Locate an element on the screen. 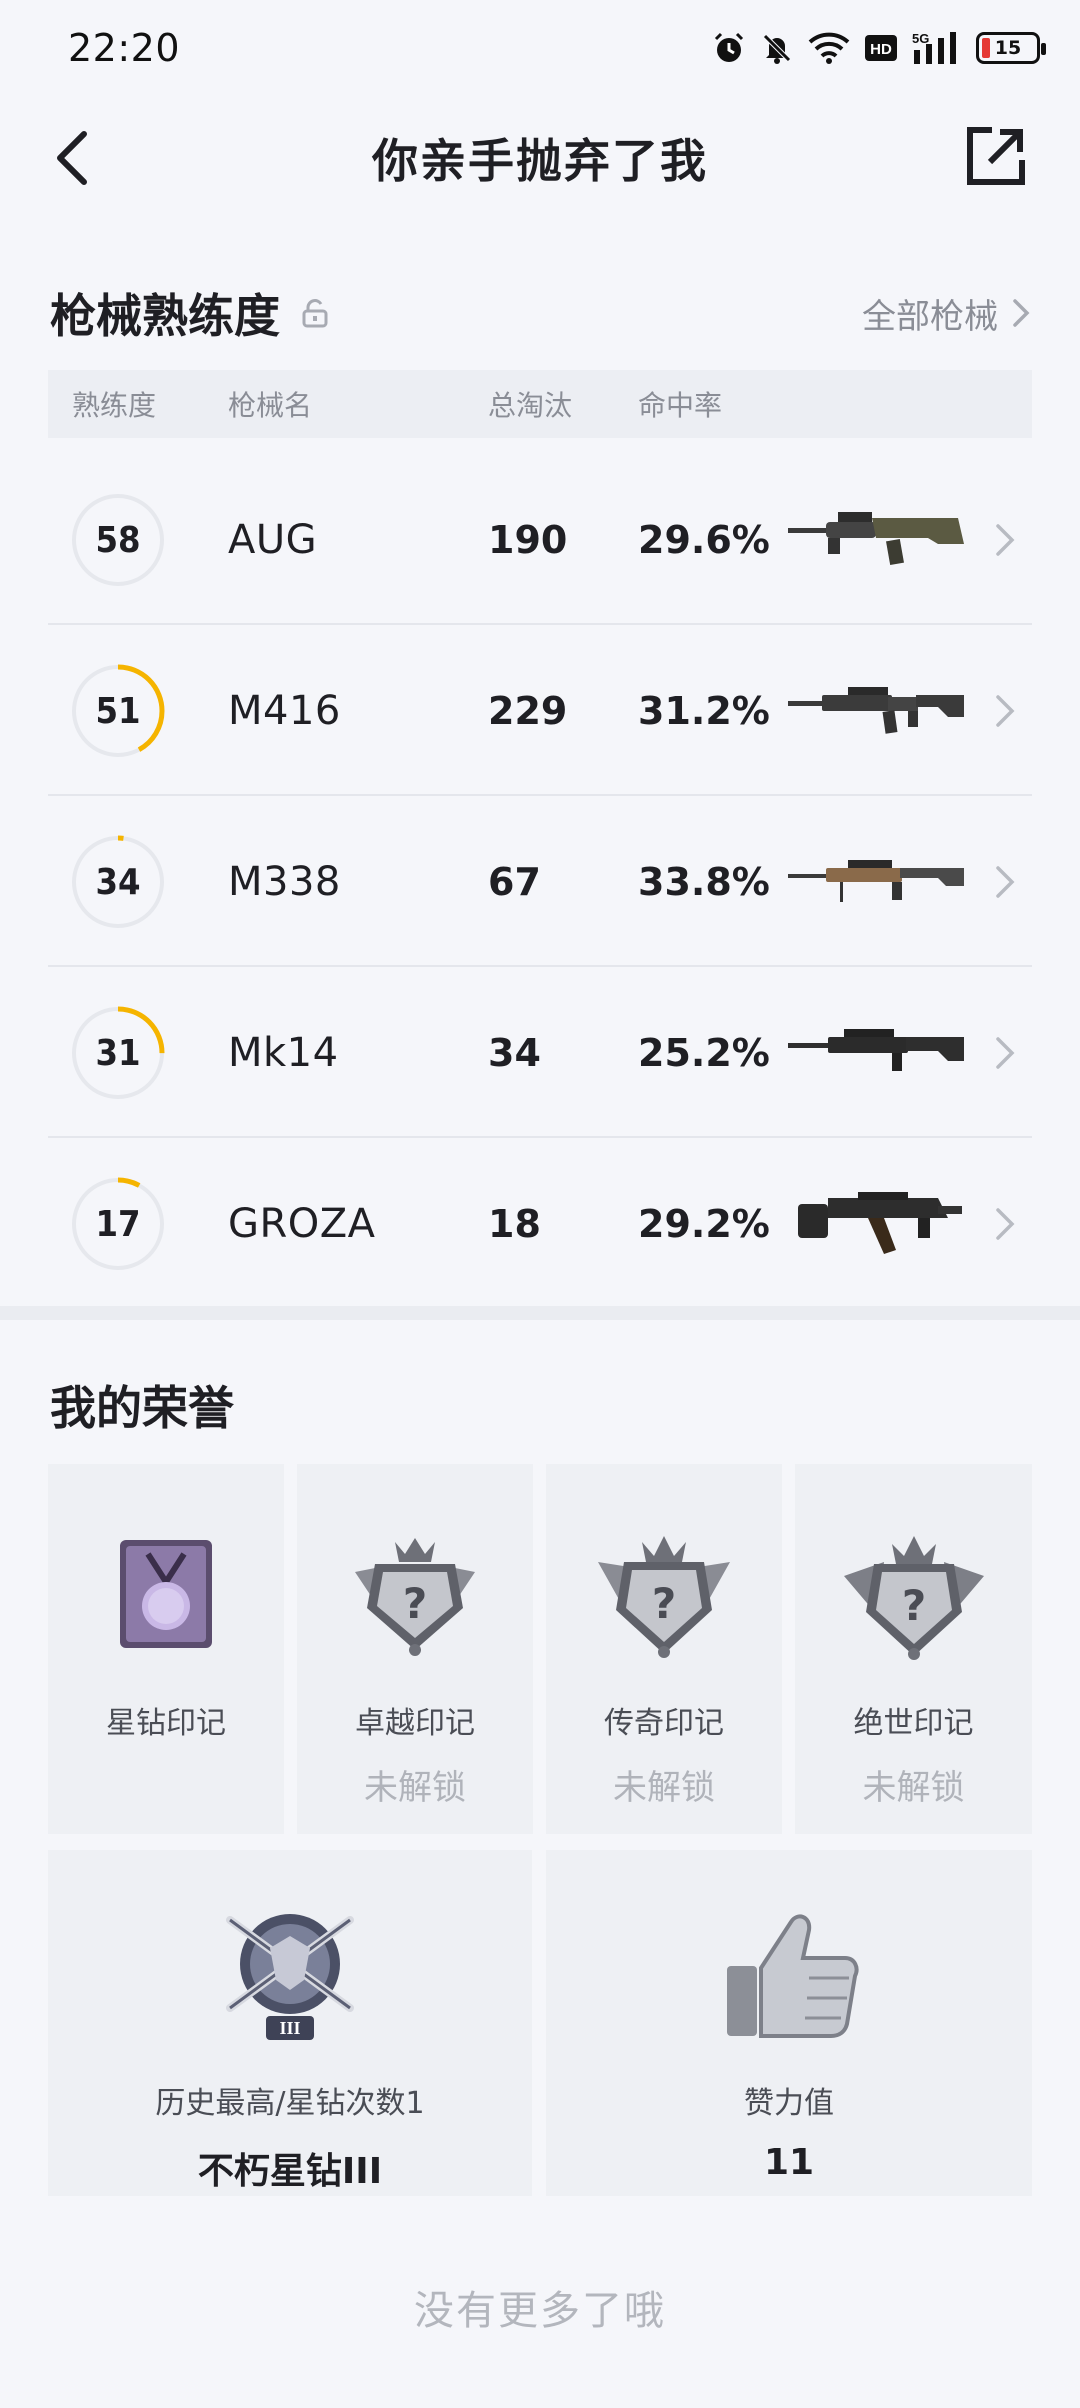 The height and width of the screenshot is (2408, 1080). svg-text: HD is located at coordinates (881, 49).